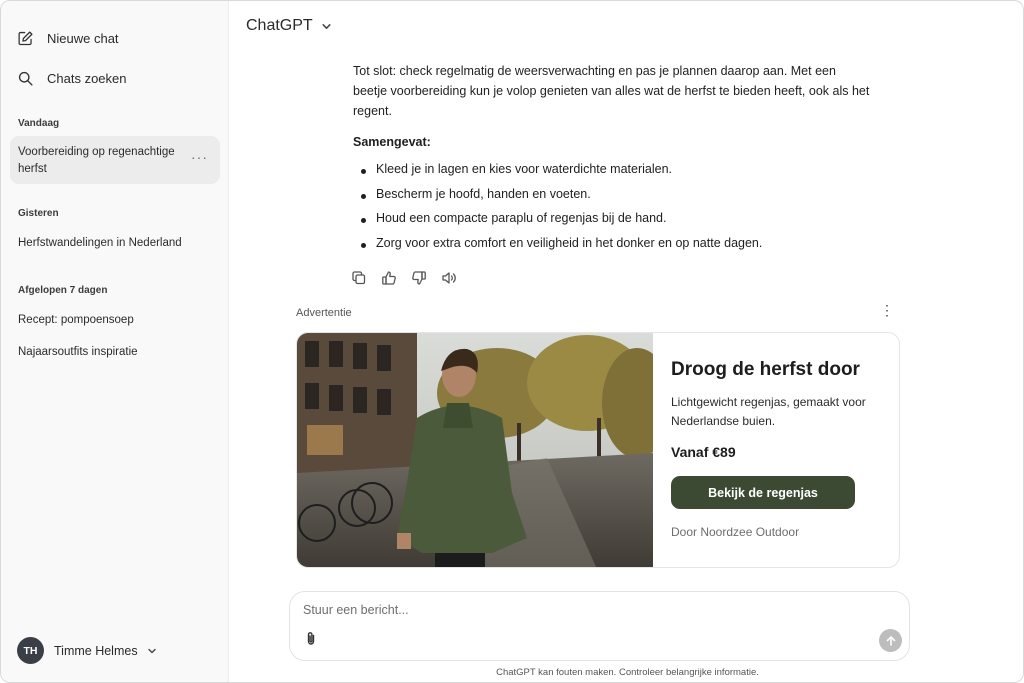 Image resolution: width=1024 pixels, height=683 pixels. I want to click on thumbs-down-icon, so click(419, 278).